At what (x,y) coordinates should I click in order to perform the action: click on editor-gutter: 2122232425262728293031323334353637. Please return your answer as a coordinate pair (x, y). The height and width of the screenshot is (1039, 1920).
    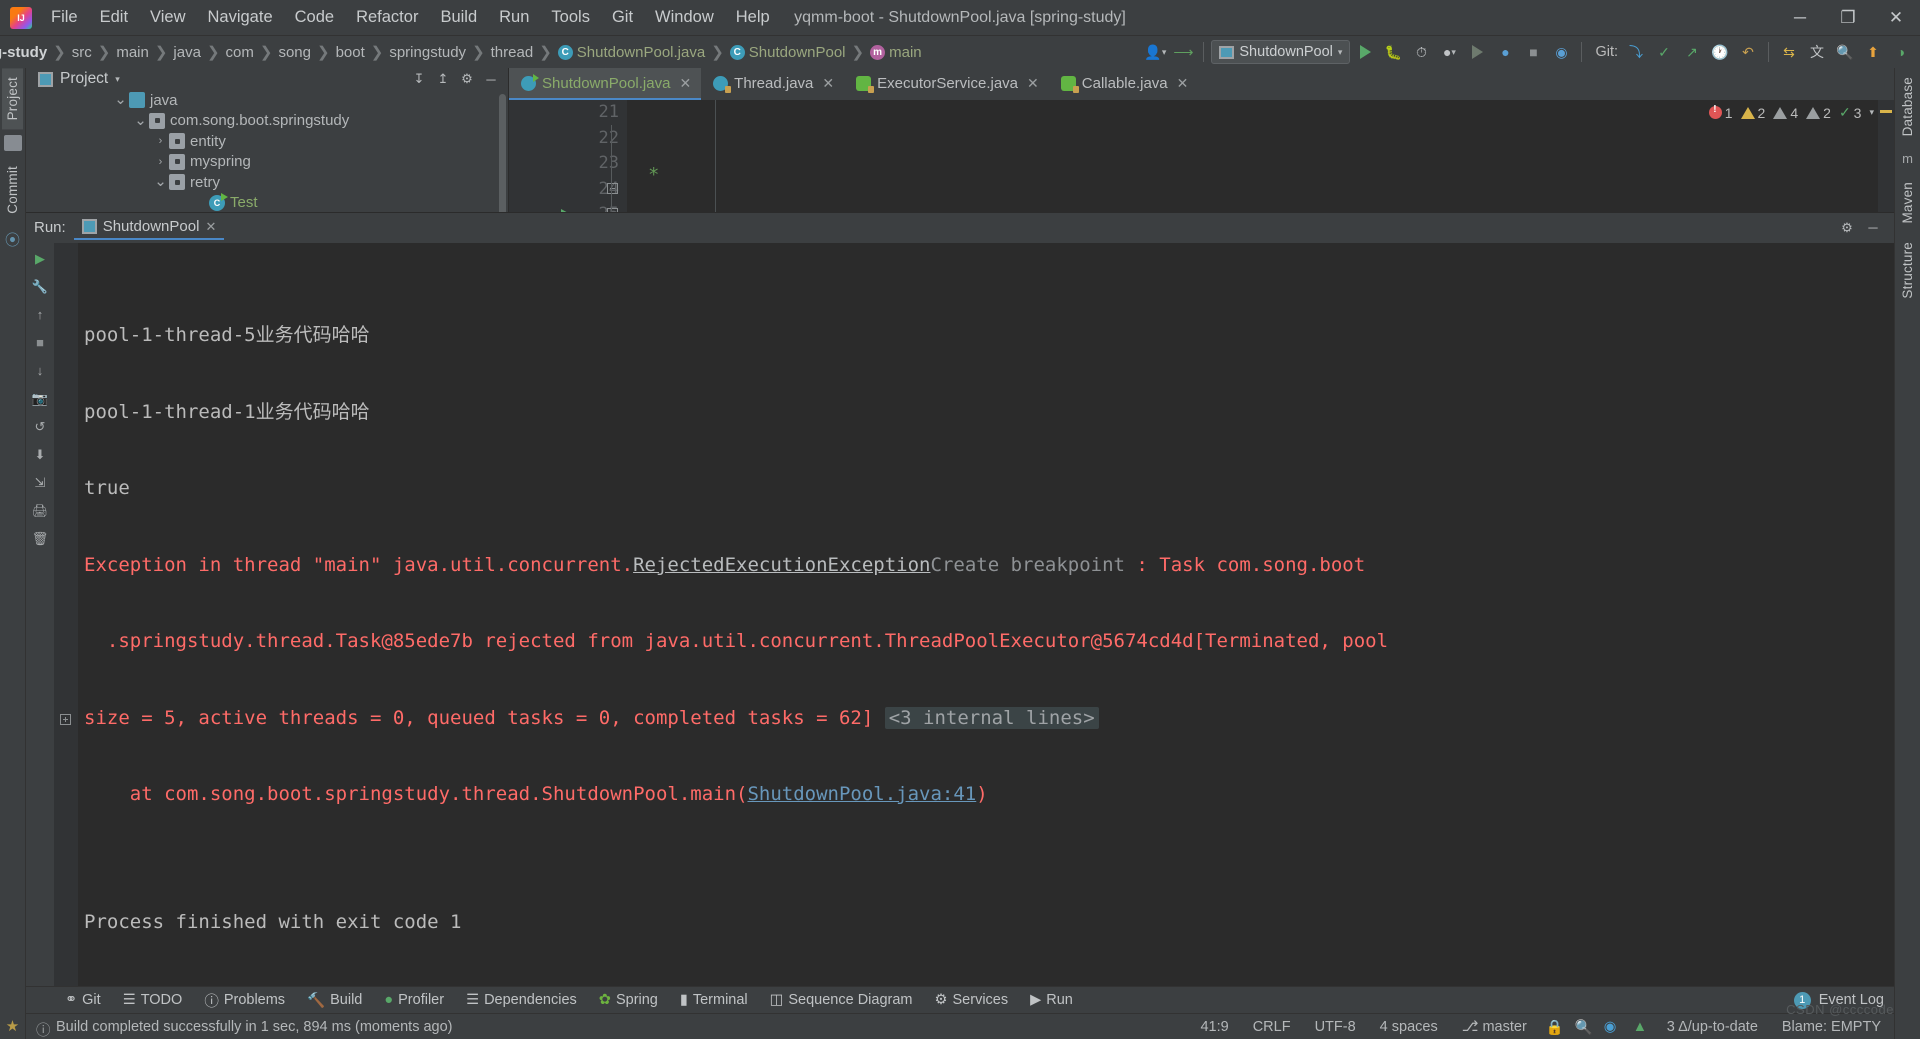
    Looking at the image, I should click on (568, 156).